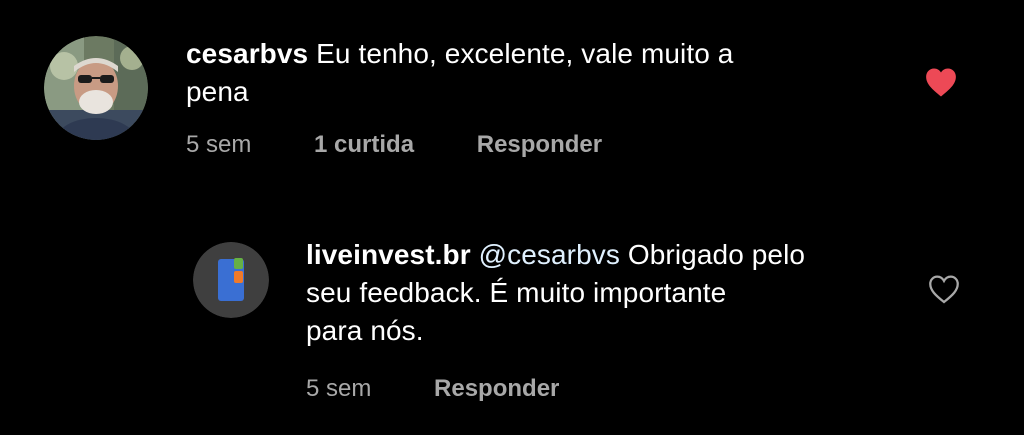 Image resolution: width=1024 pixels, height=435 pixels. I want to click on comment-body-line: pena, so click(217, 91).